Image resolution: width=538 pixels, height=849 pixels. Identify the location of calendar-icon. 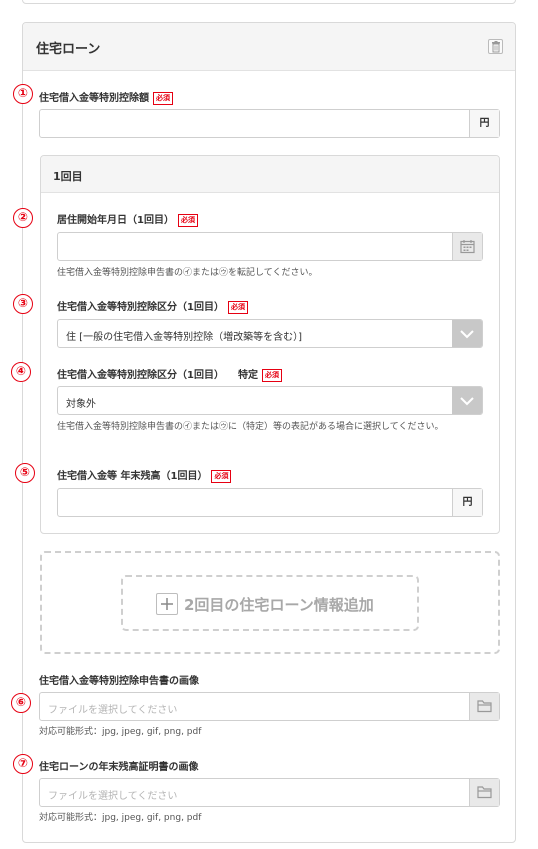
(467, 246).